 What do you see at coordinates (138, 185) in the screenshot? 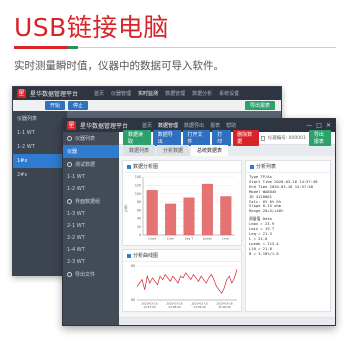
I see `y-tick-label: 120` at bounding box center [138, 185].